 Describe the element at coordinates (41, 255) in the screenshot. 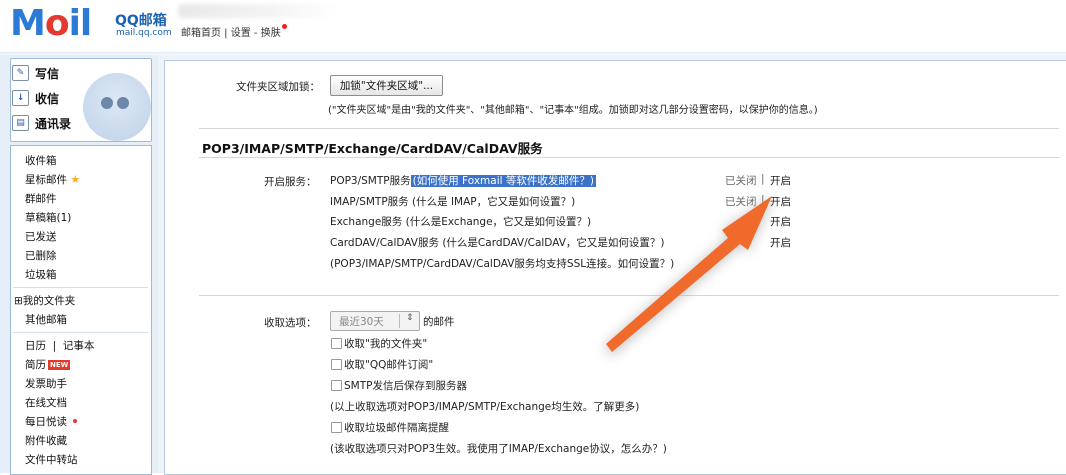

I see `folder-deleted: 已删除` at that location.